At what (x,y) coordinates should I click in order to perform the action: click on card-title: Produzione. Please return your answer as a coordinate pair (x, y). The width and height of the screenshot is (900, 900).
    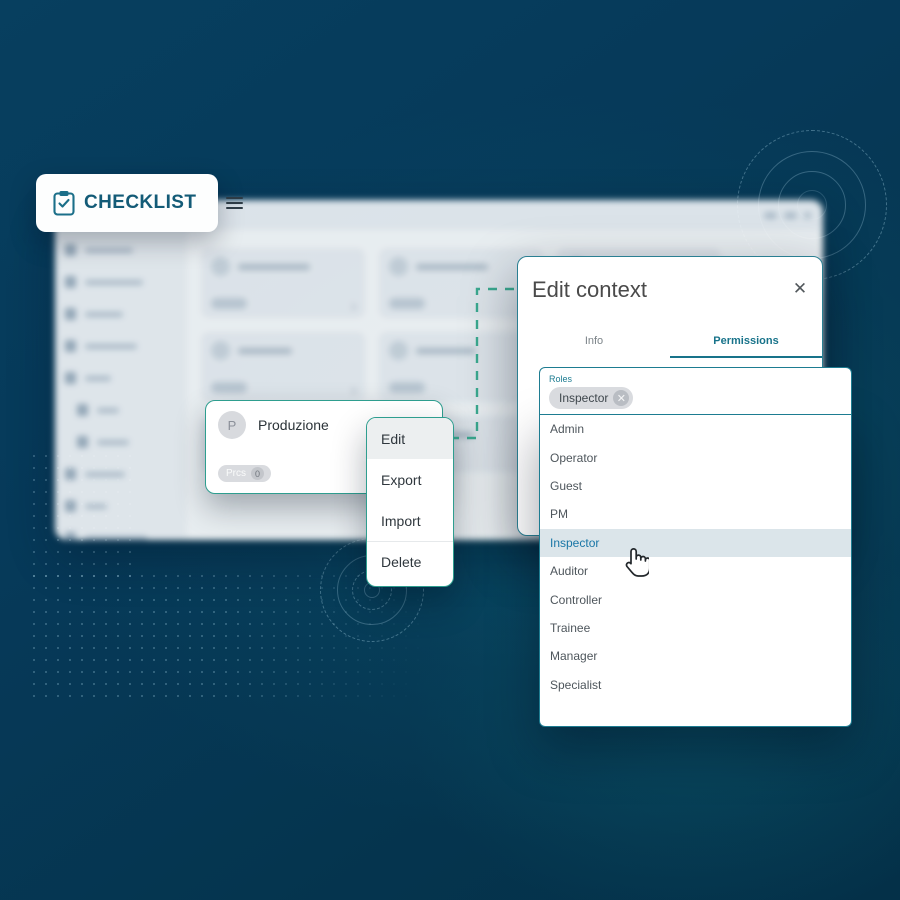
    Looking at the image, I should click on (293, 425).